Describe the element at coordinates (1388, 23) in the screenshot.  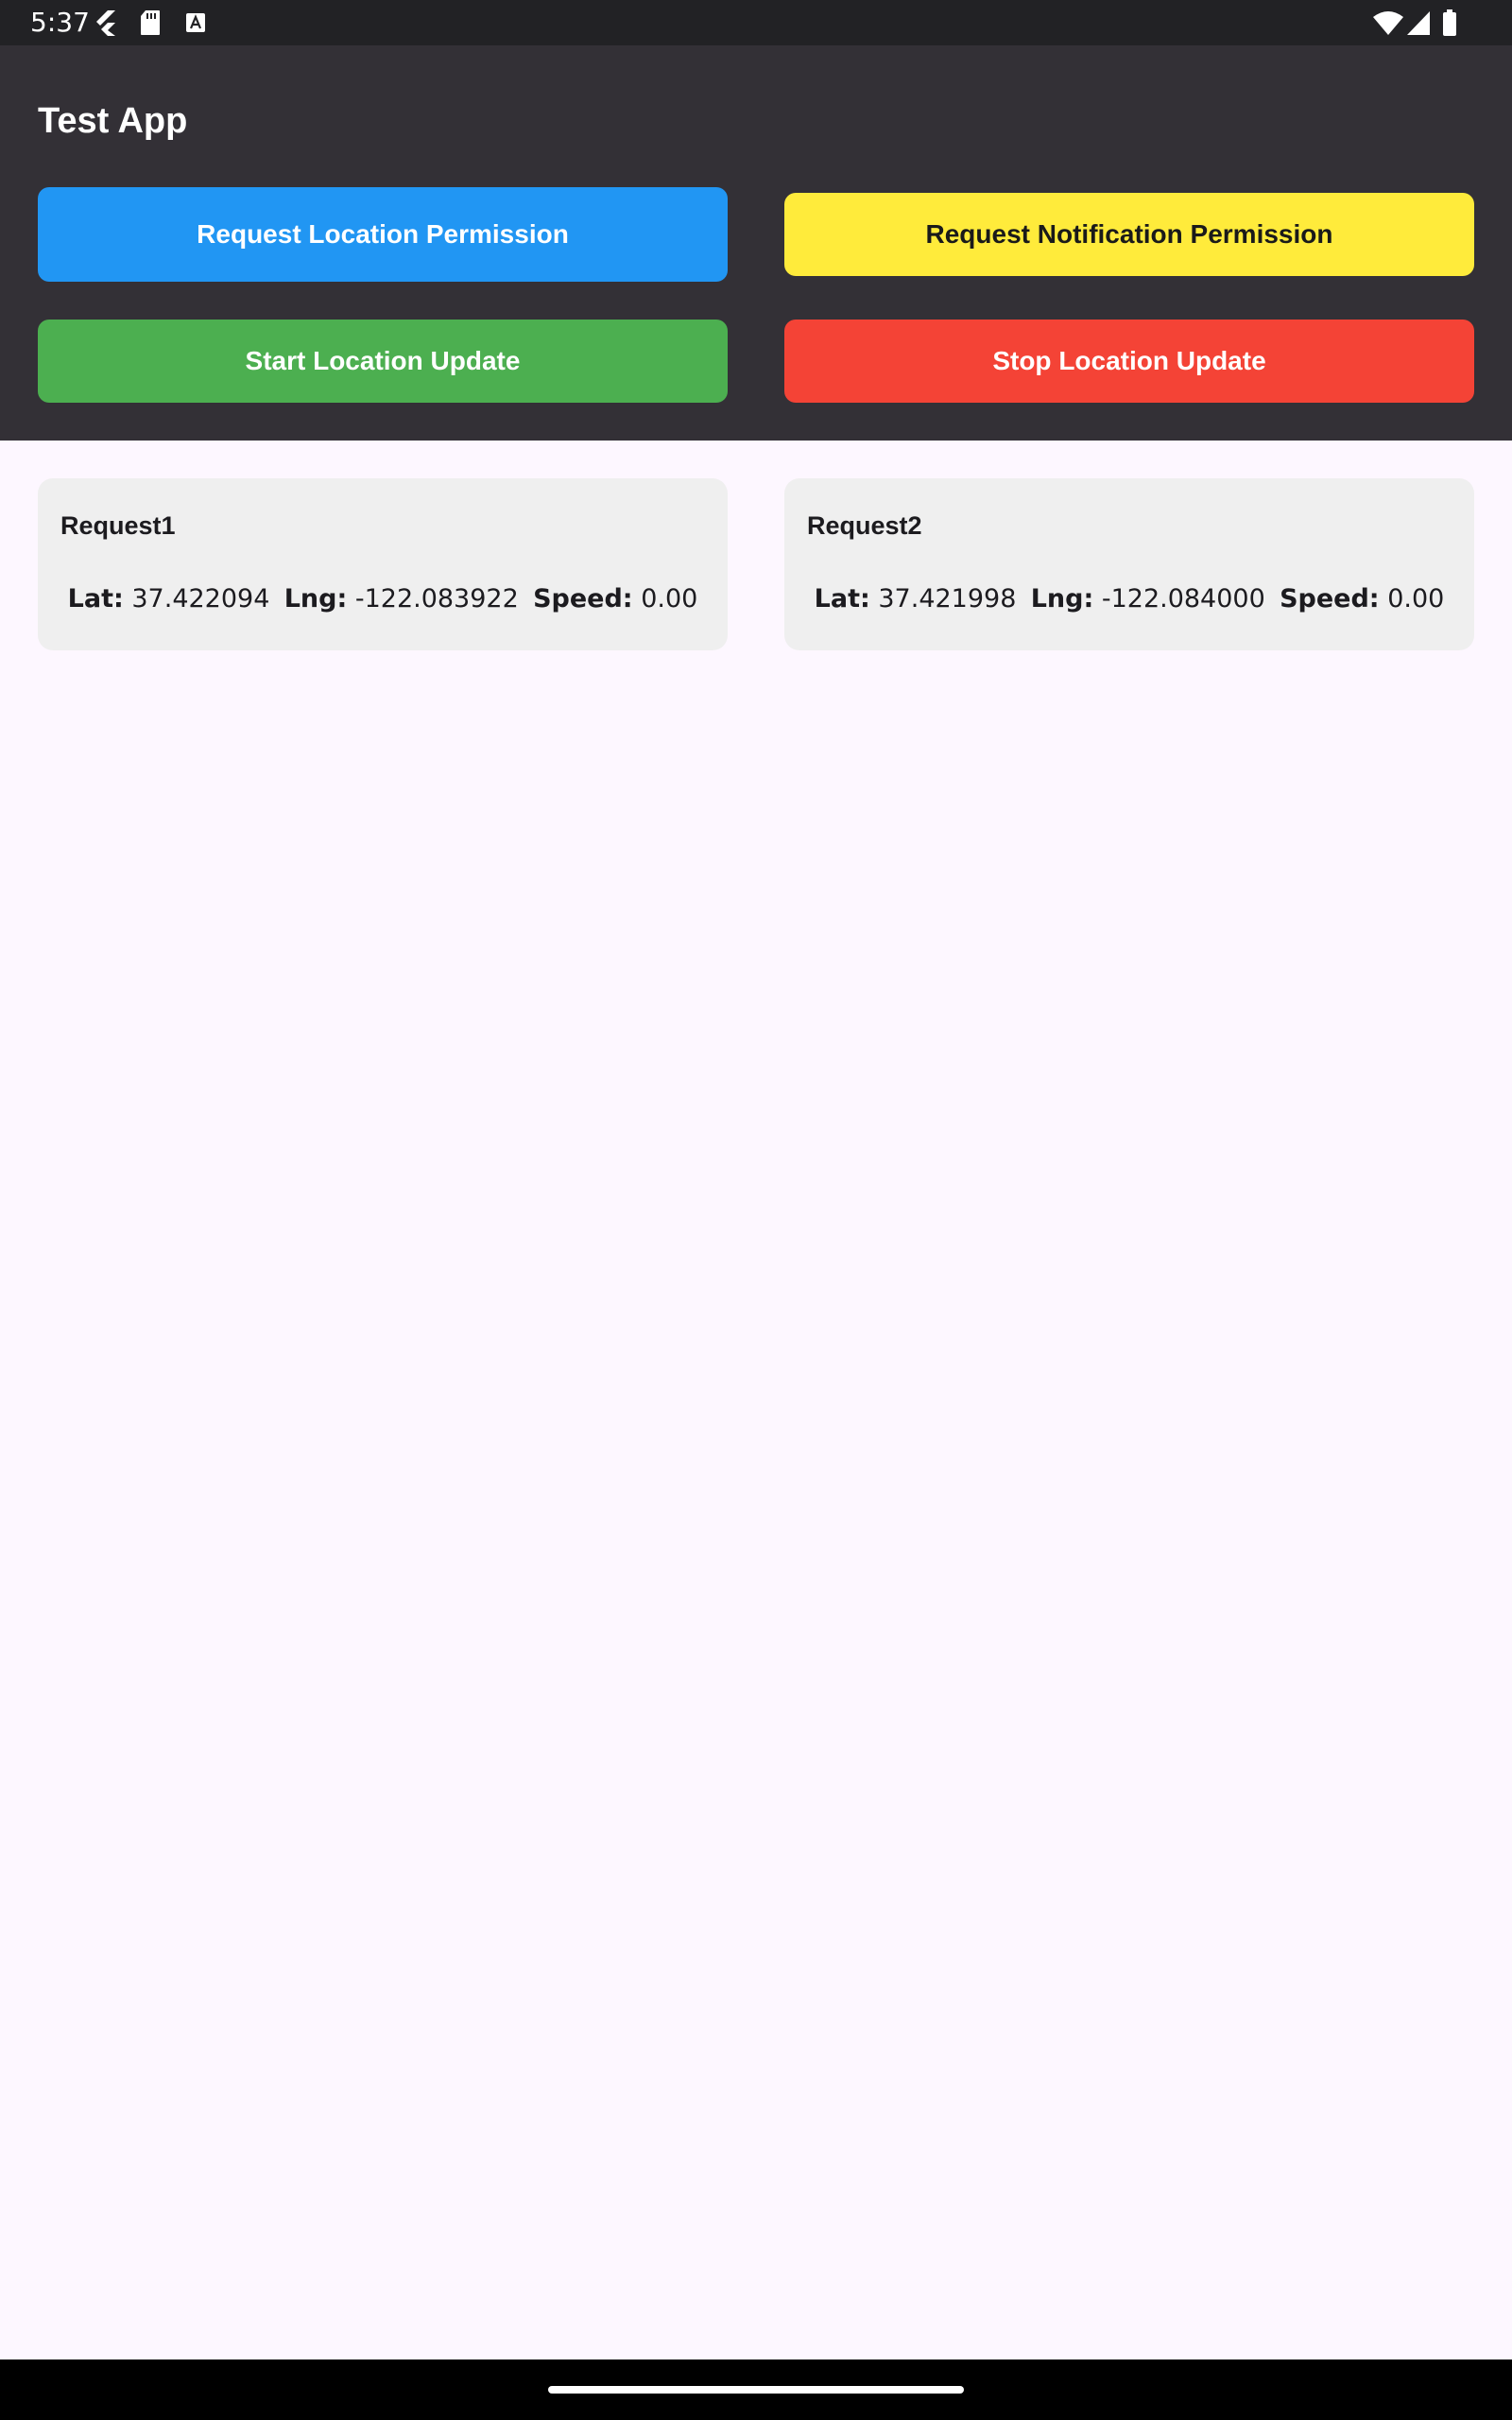
I see `wifi-icon` at that location.